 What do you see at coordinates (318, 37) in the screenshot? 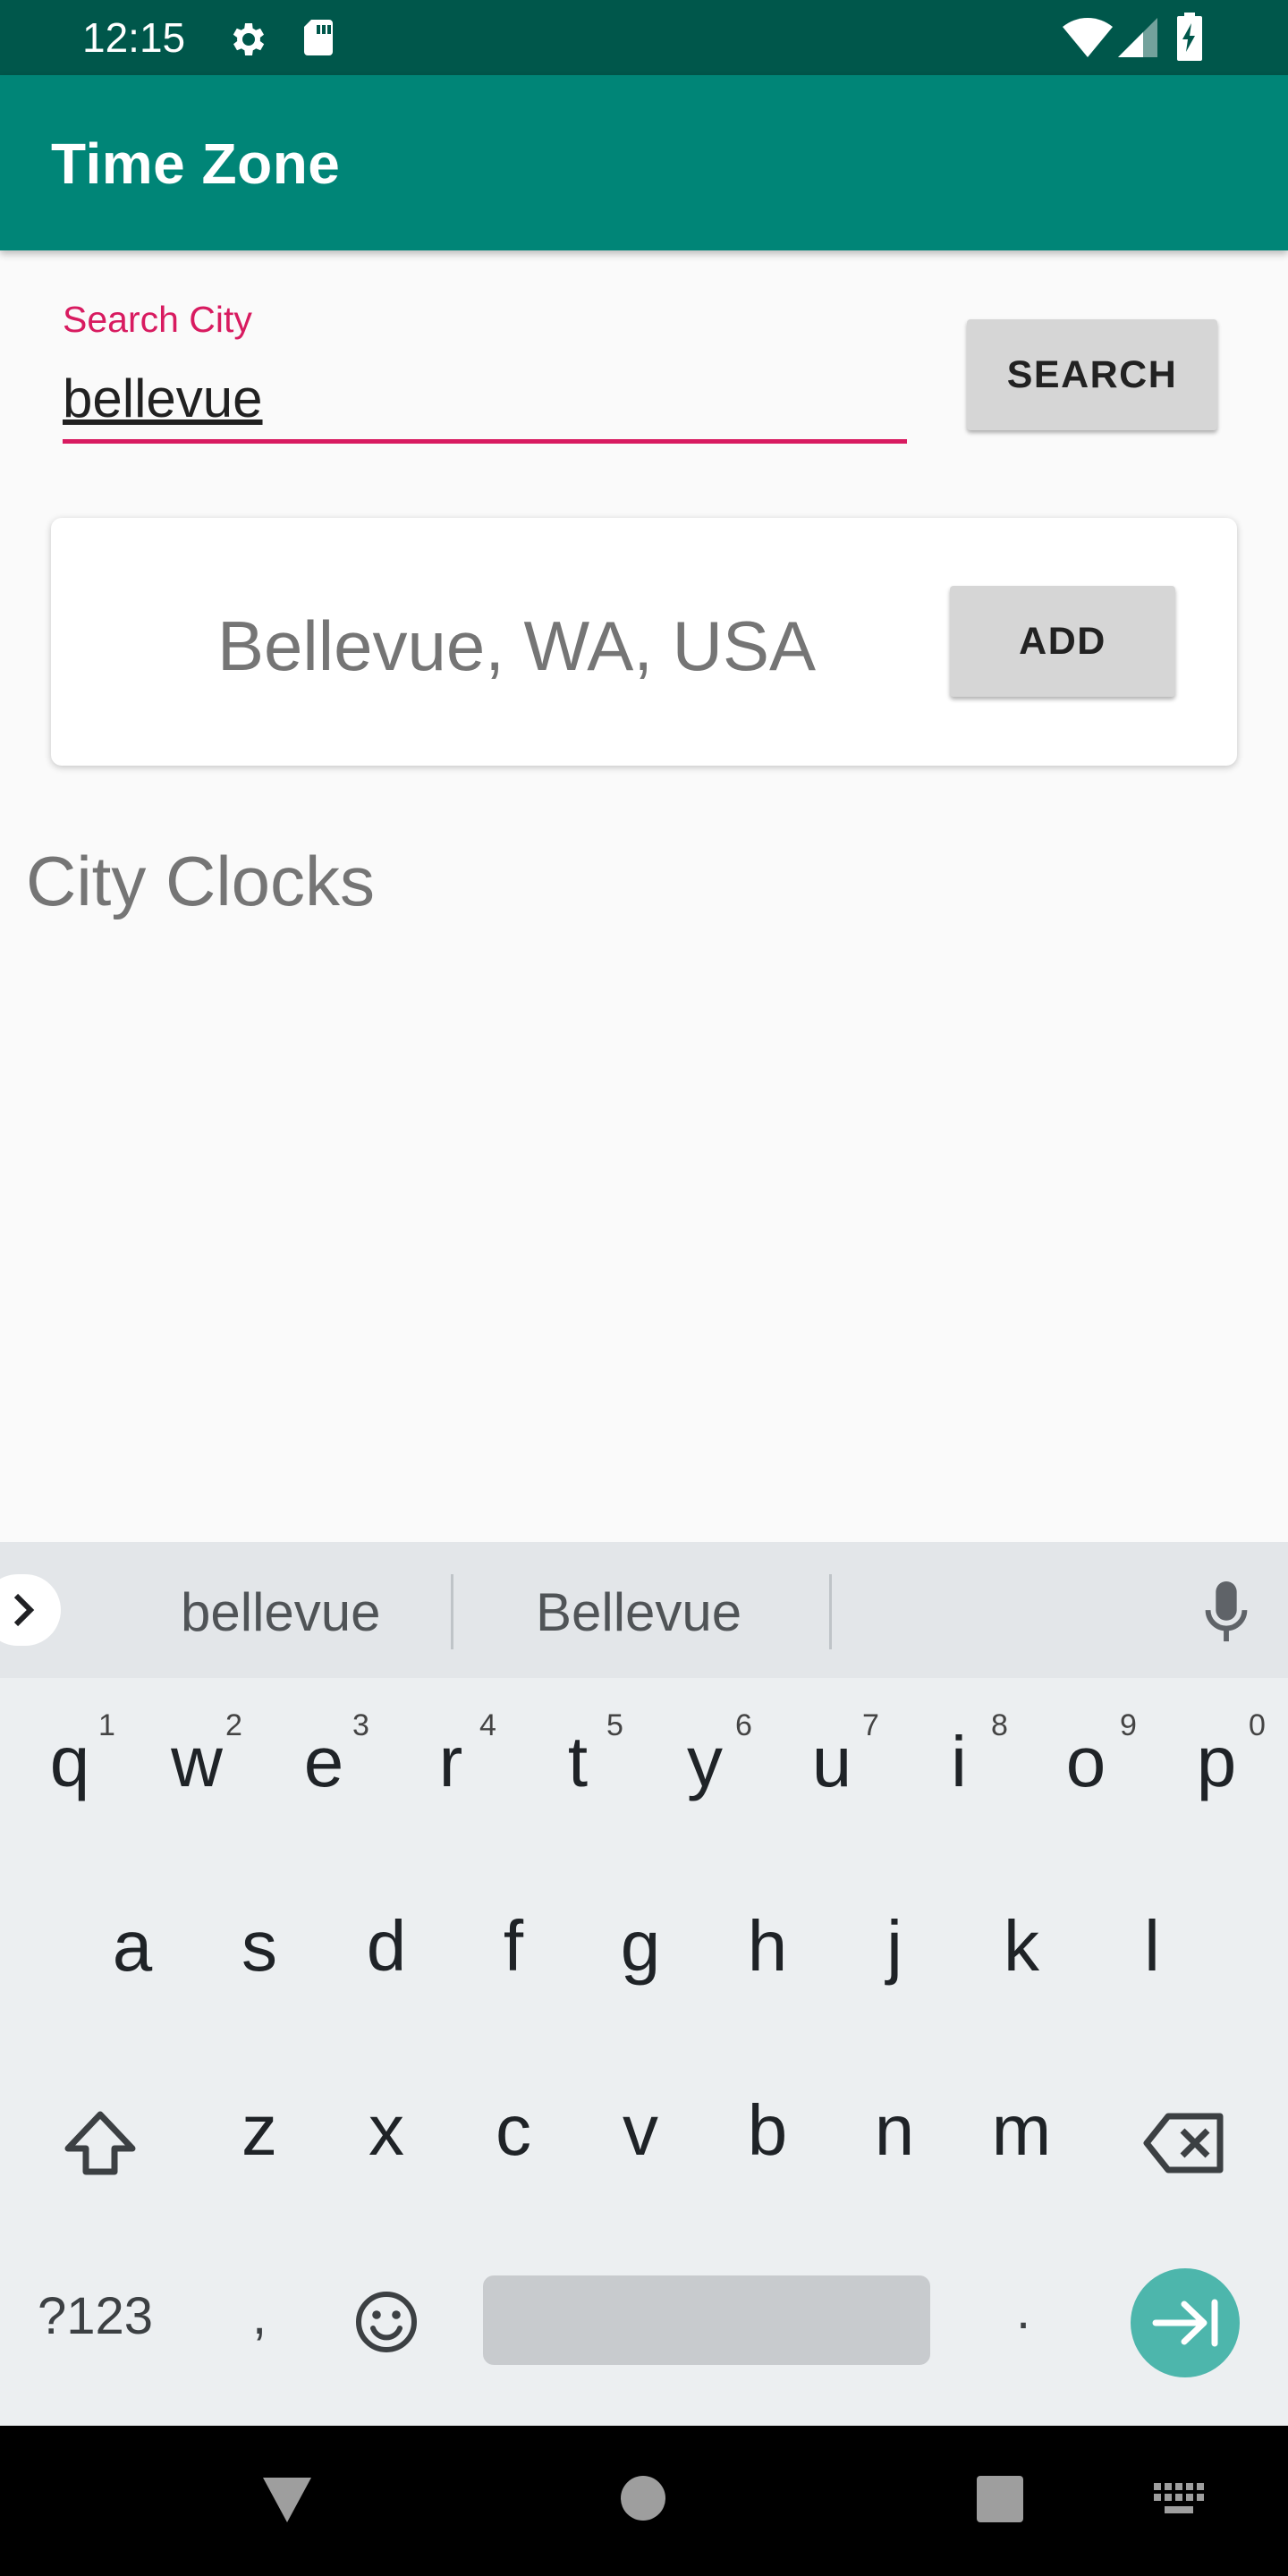
I see `sd-card-icon` at bounding box center [318, 37].